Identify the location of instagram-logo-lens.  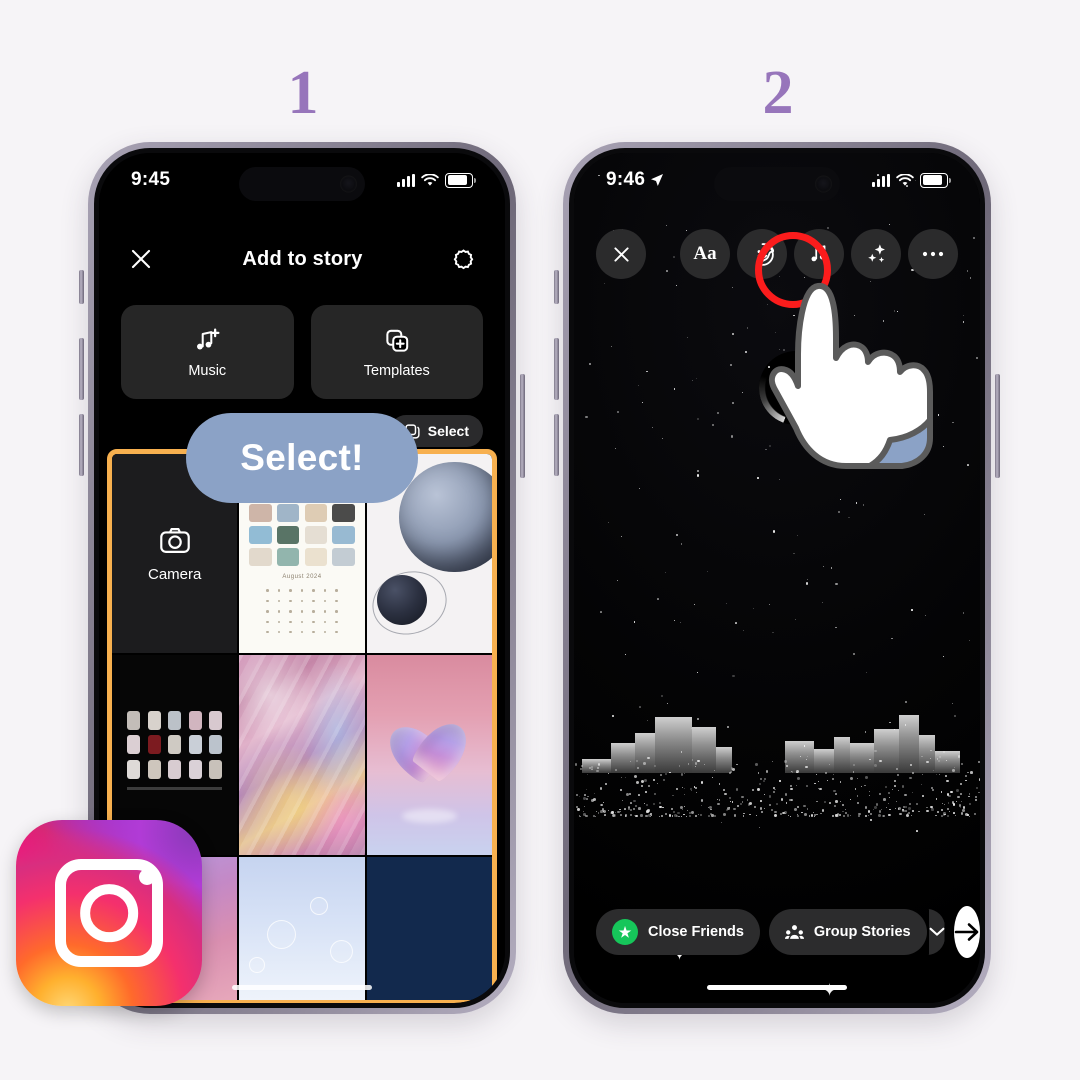
(109, 913).